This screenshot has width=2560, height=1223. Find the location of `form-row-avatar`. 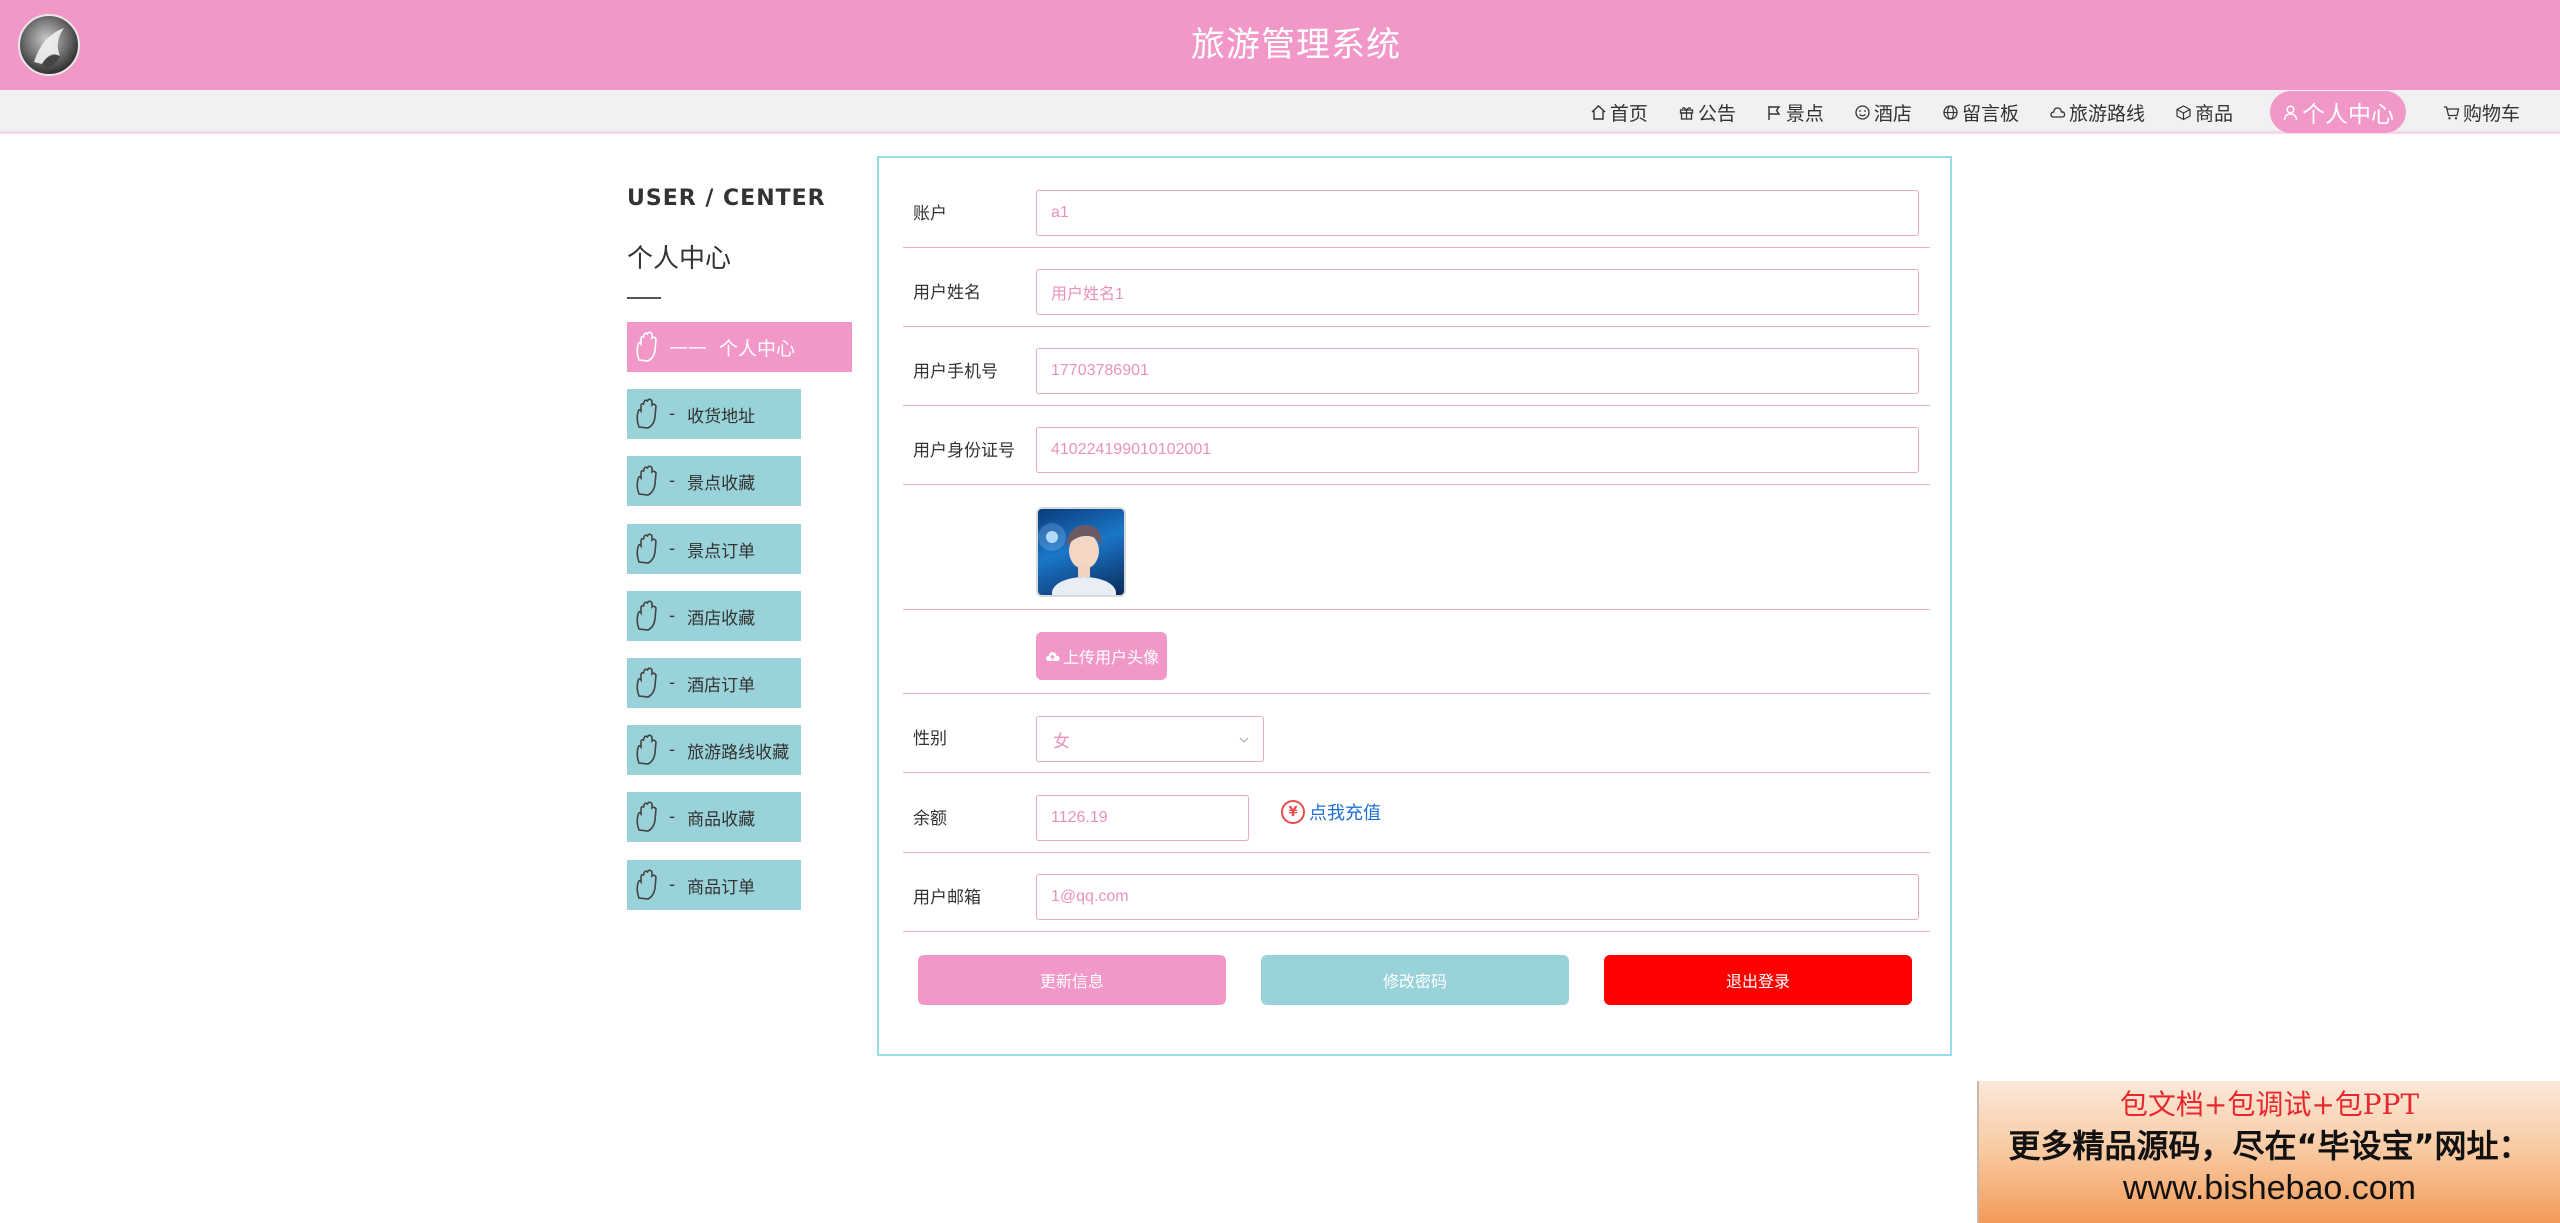

form-row-avatar is located at coordinates (1416, 547).